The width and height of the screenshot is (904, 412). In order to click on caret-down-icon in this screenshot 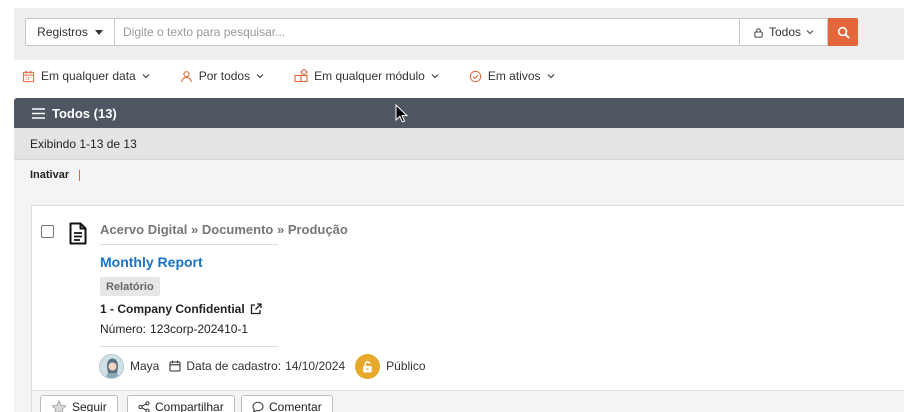, I will do `click(98, 32)`.